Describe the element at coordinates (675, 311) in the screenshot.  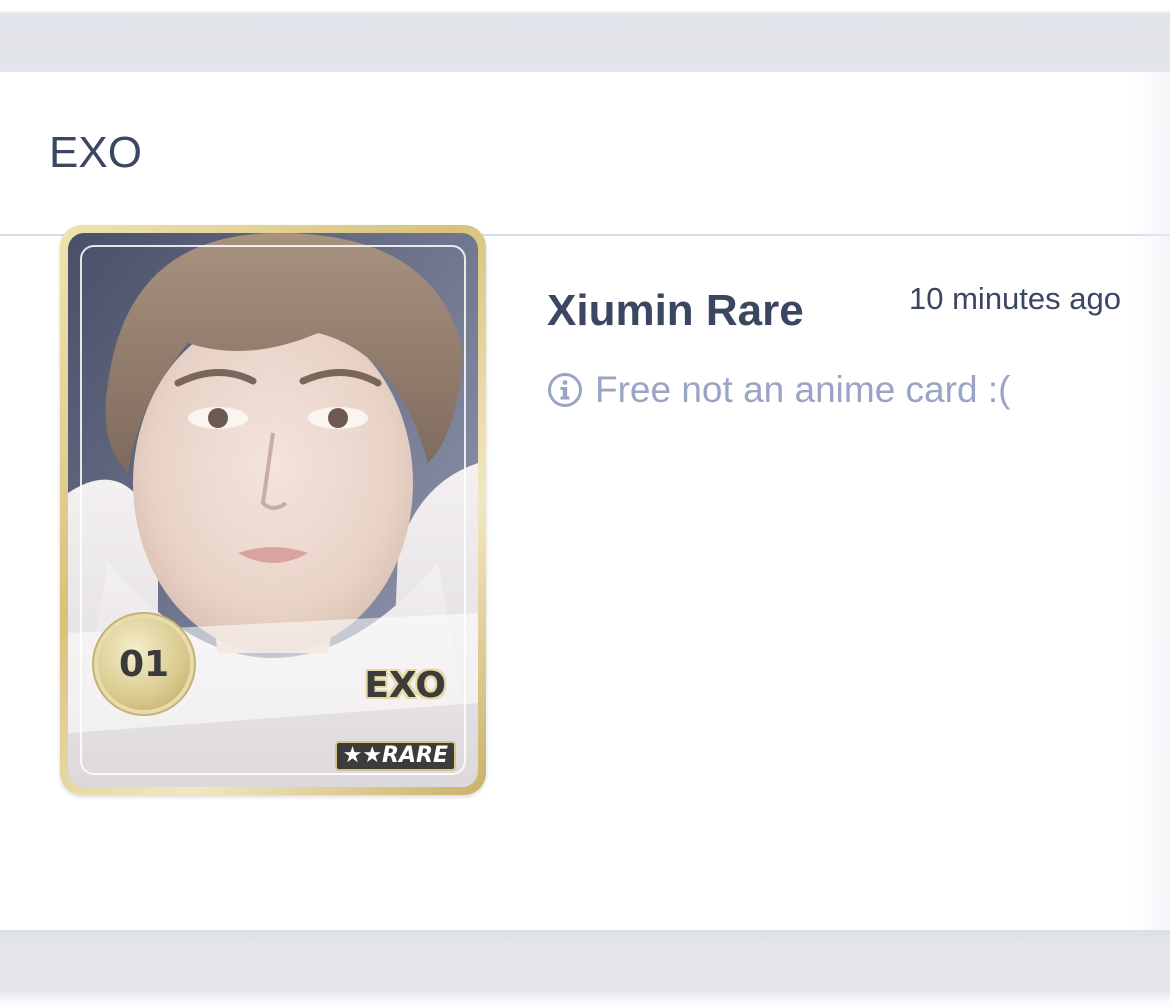
I see `card-name: Xiumin Rare` at that location.